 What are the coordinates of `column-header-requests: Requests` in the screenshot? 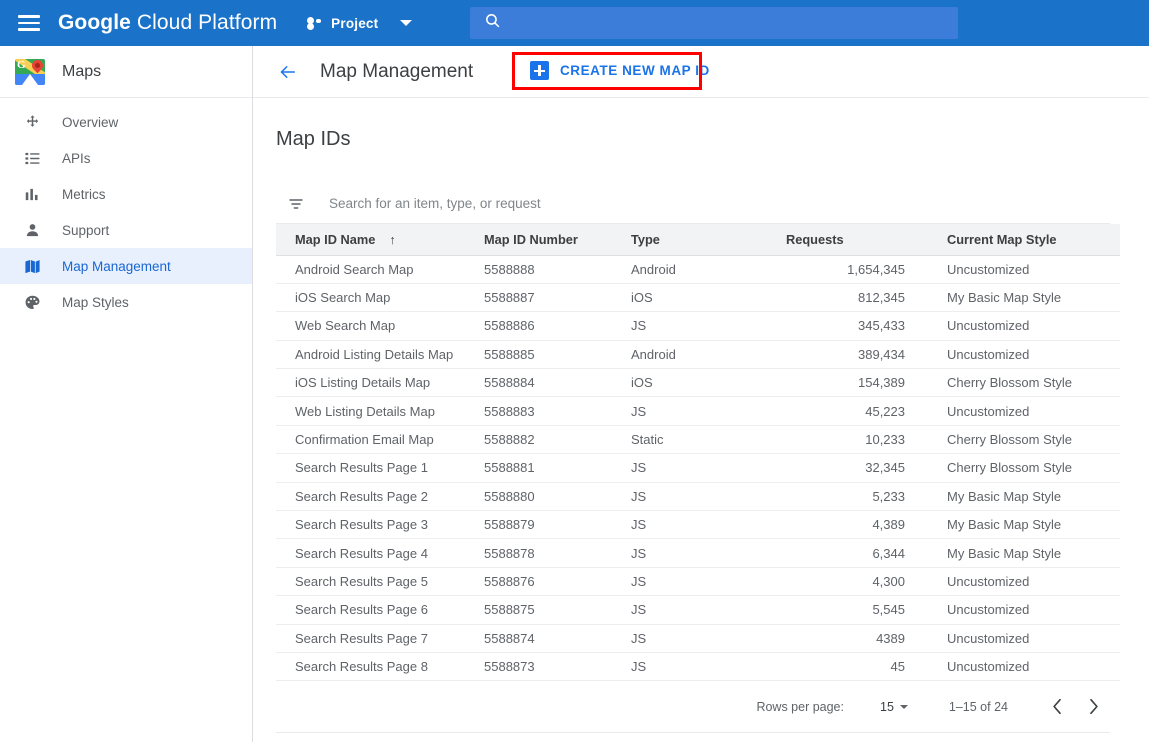 It's located at (864, 240).